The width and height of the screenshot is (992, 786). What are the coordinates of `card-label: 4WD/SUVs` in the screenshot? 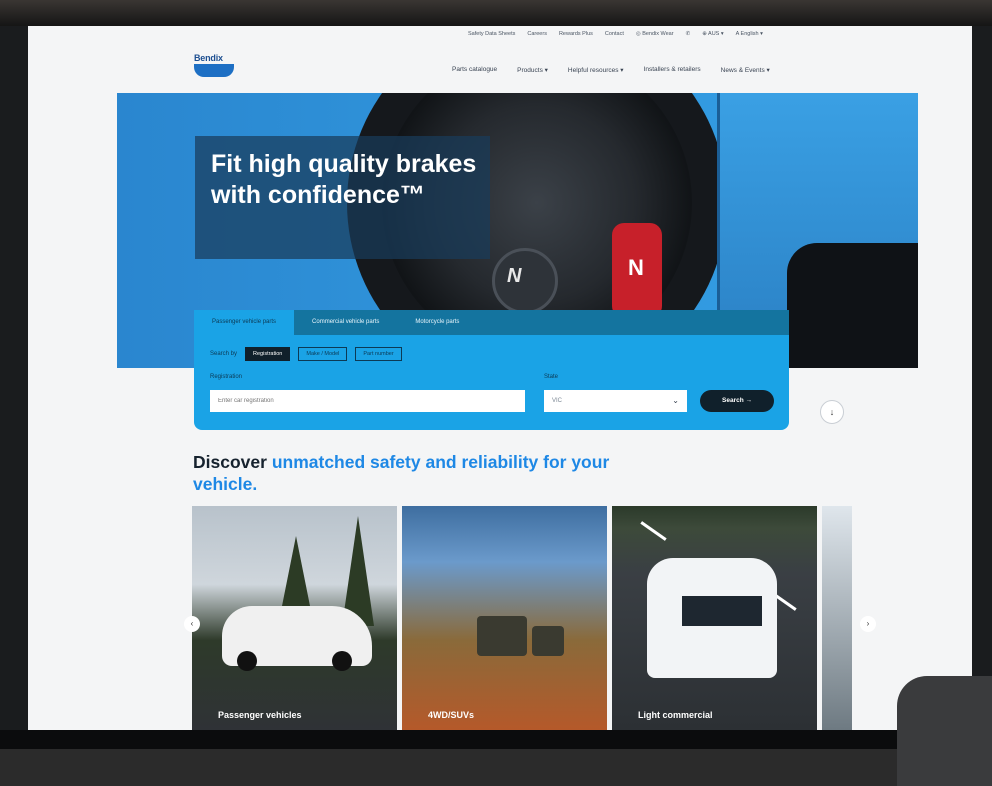 It's located at (451, 715).